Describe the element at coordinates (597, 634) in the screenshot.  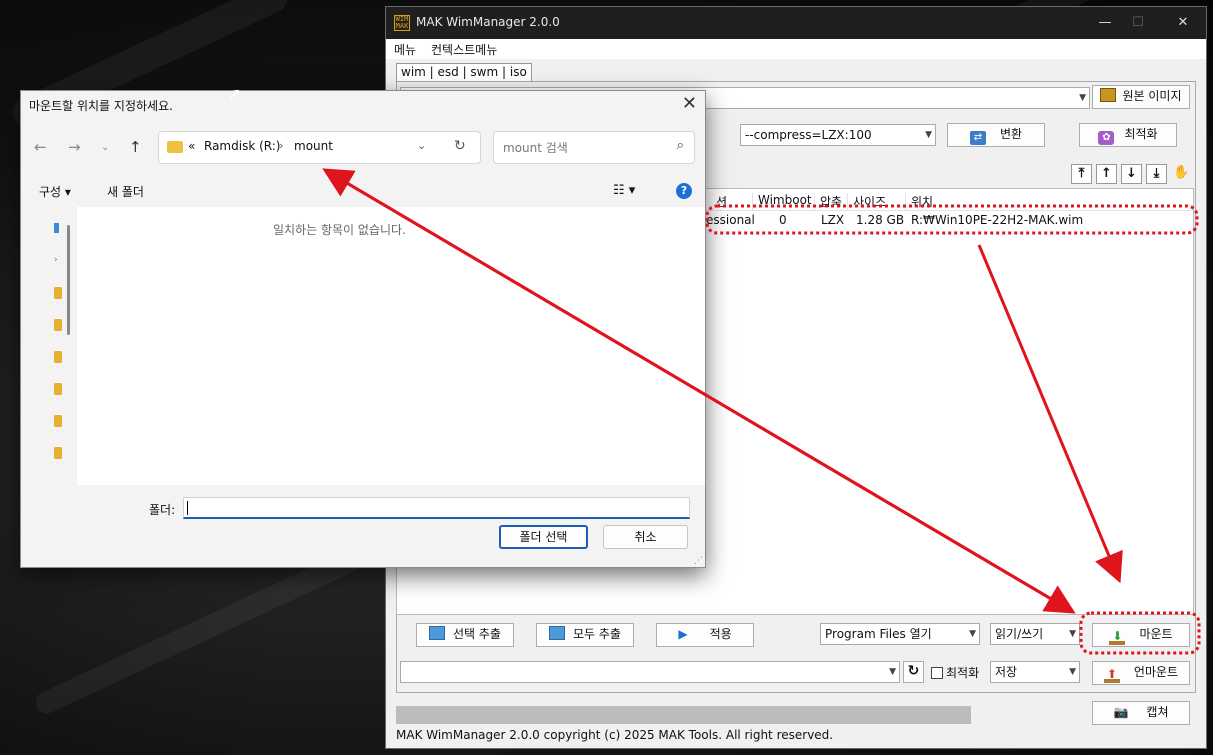
I see `extract-all-label: 모두 추출` at that location.